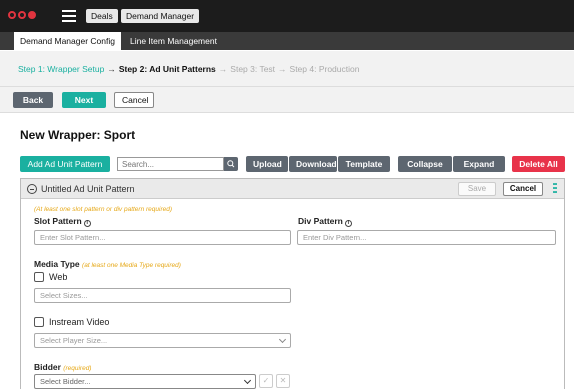 Image resolution: width=574 pixels, height=389 pixels. I want to click on page-title: New Wrapper: Sport, so click(78, 135).